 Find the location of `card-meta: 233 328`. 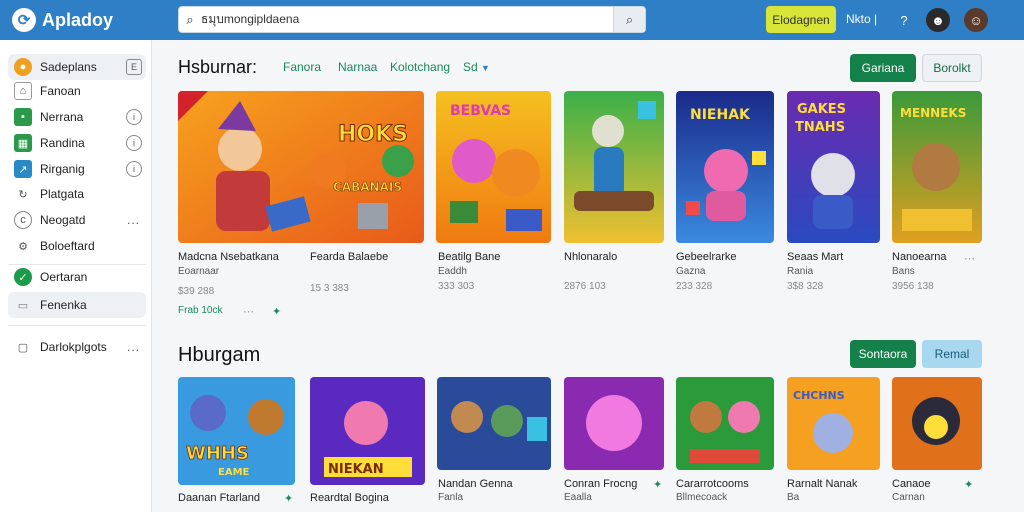

card-meta: 233 328 is located at coordinates (694, 286).